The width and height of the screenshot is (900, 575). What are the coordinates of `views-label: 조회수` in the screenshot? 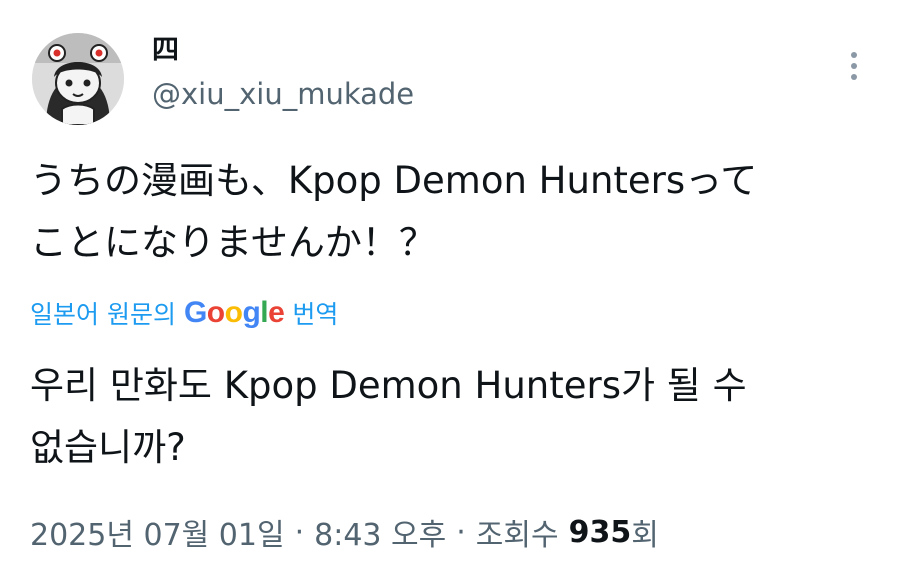 It's located at (517, 535).